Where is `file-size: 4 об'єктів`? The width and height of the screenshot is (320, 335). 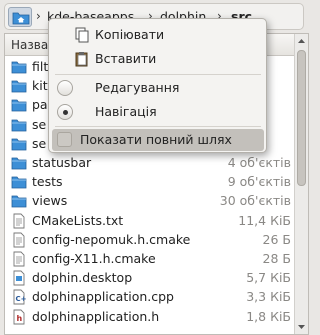
file-size: 4 об'єктів is located at coordinates (259, 162).